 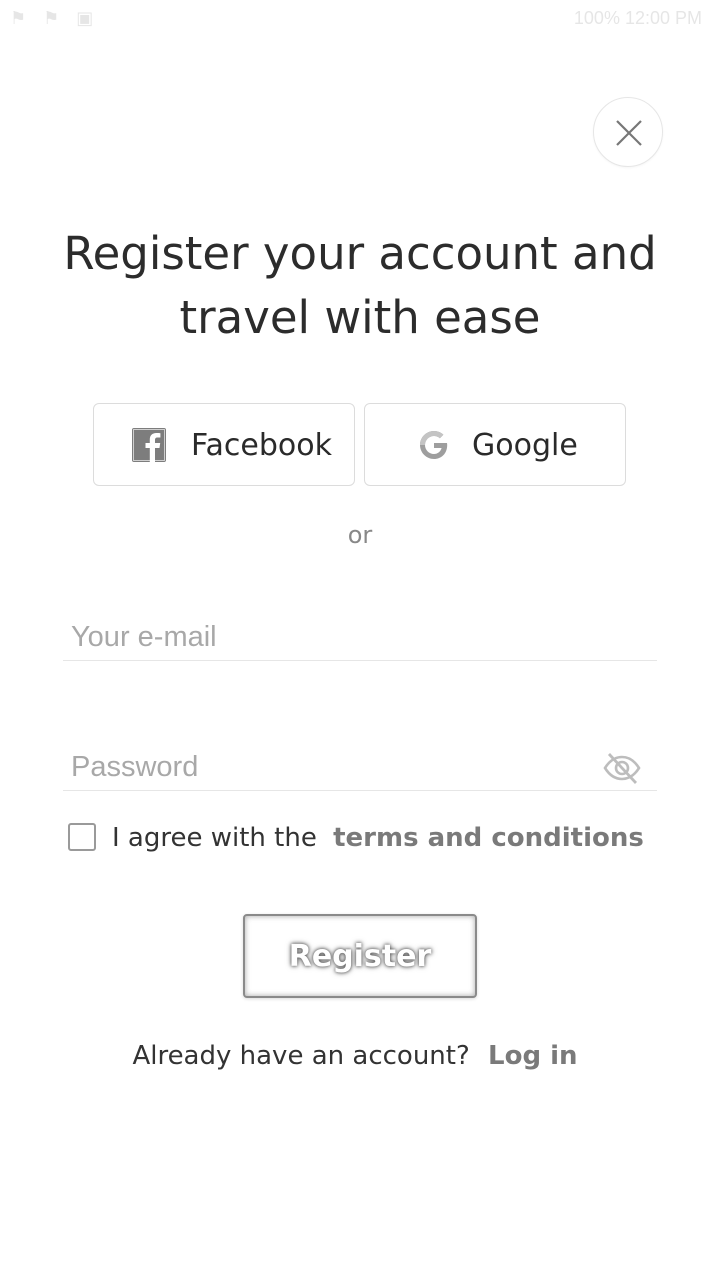 I want to click on status-icons: ⚑ ⚑ ▣, so click(x=55, y=18).